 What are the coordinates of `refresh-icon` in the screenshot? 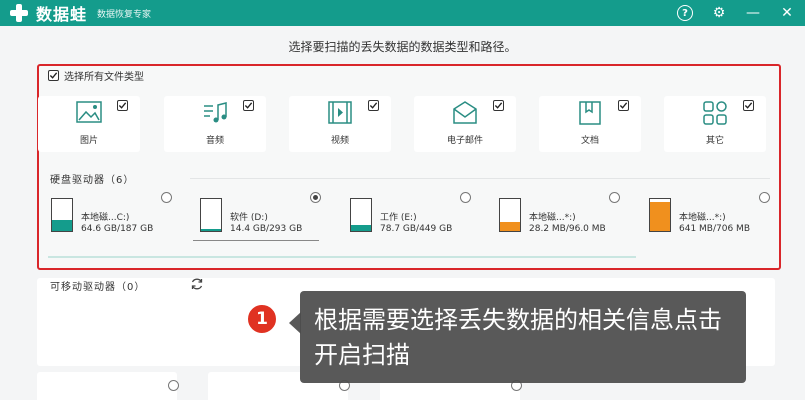 It's located at (197, 284).